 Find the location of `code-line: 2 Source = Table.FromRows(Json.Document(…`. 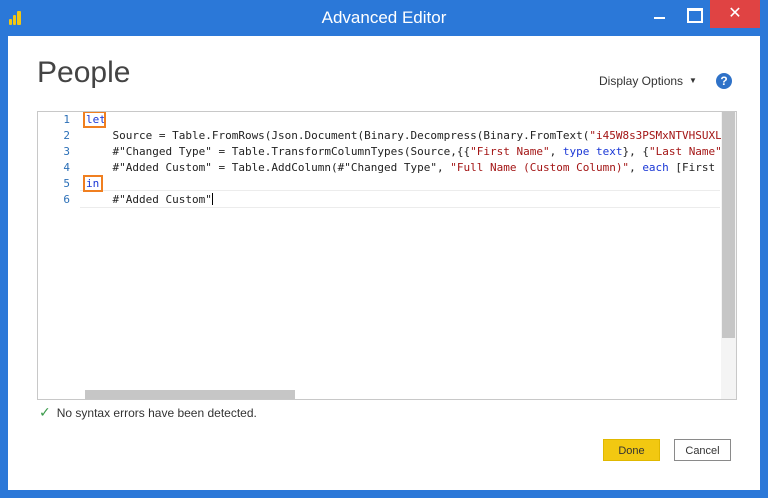

code-line: 2 Source = Table.FromRows(Json.Document(… is located at coordinates (387, 136).